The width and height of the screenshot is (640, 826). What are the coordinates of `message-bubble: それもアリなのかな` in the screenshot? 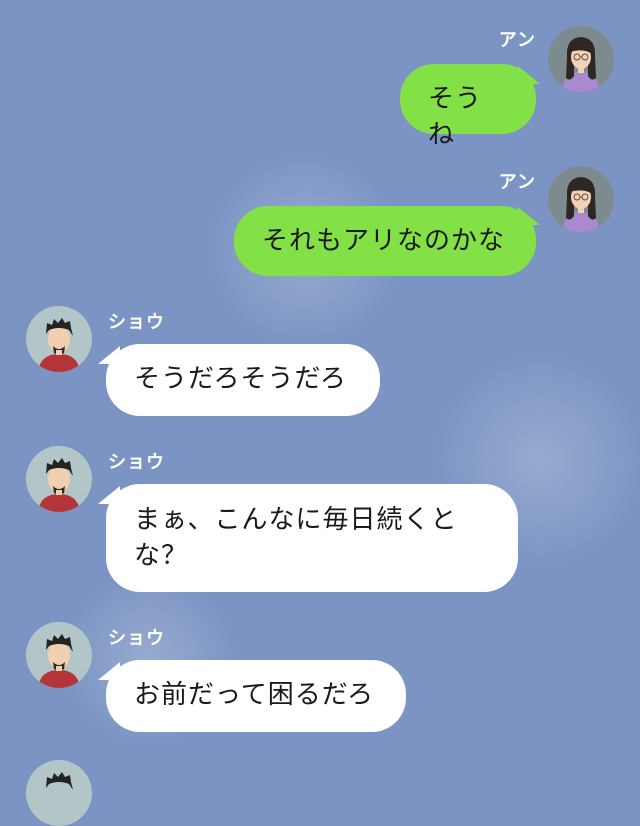 It's located at (385, 241).